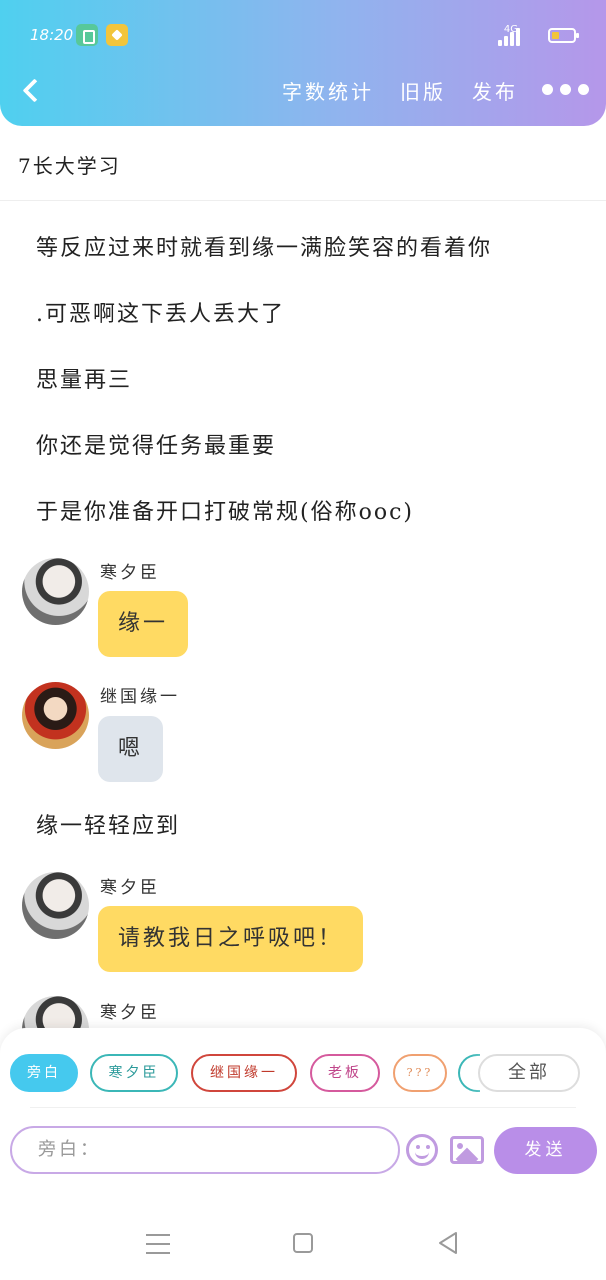 This screenshot has height=1280, width=606. What do you see at coordinates (563, 35) in the screenshot?
I see `battery-icon` at bounding box center [563, 35].